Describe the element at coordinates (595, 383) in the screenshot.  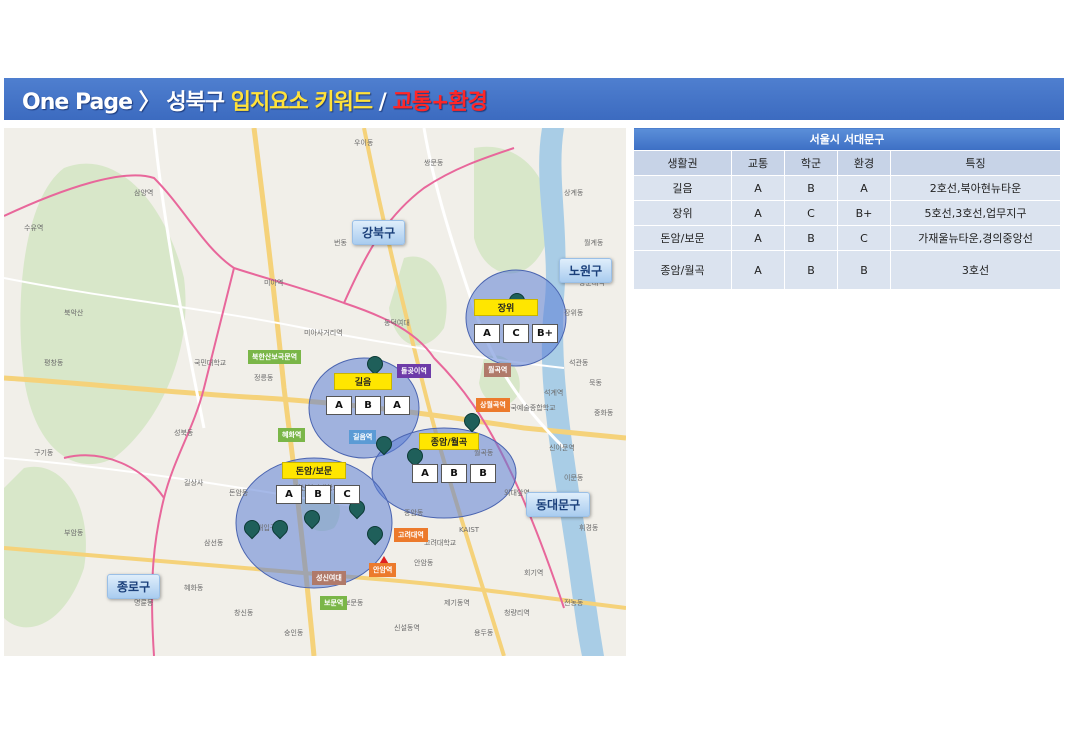
I see `place-label: 묵동` at that location.